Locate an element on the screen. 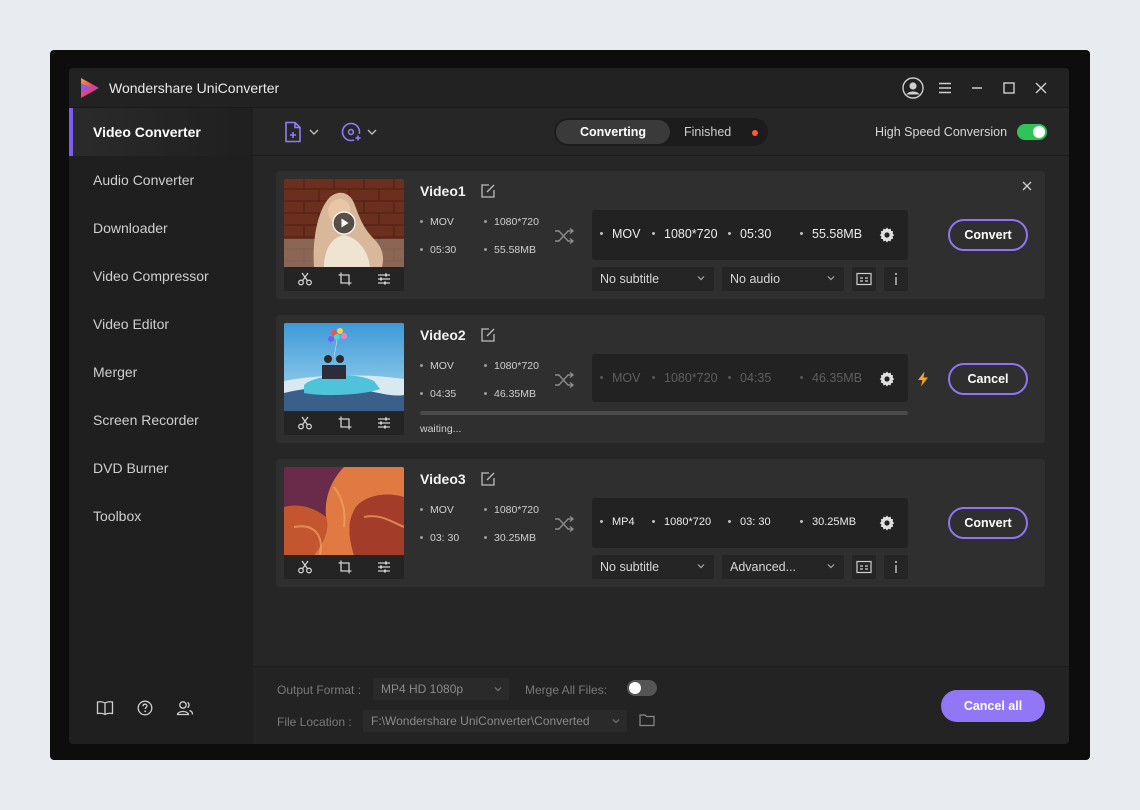 The width and height of the screenshot is (1140, 810). sidebar-item-screen-recorder: Screen Recorder is located at coordinates (161, 420).